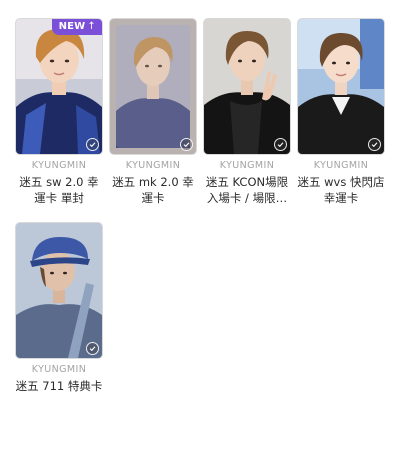  I want to click on photocard-image: NEW ↑, so click(59, 86).